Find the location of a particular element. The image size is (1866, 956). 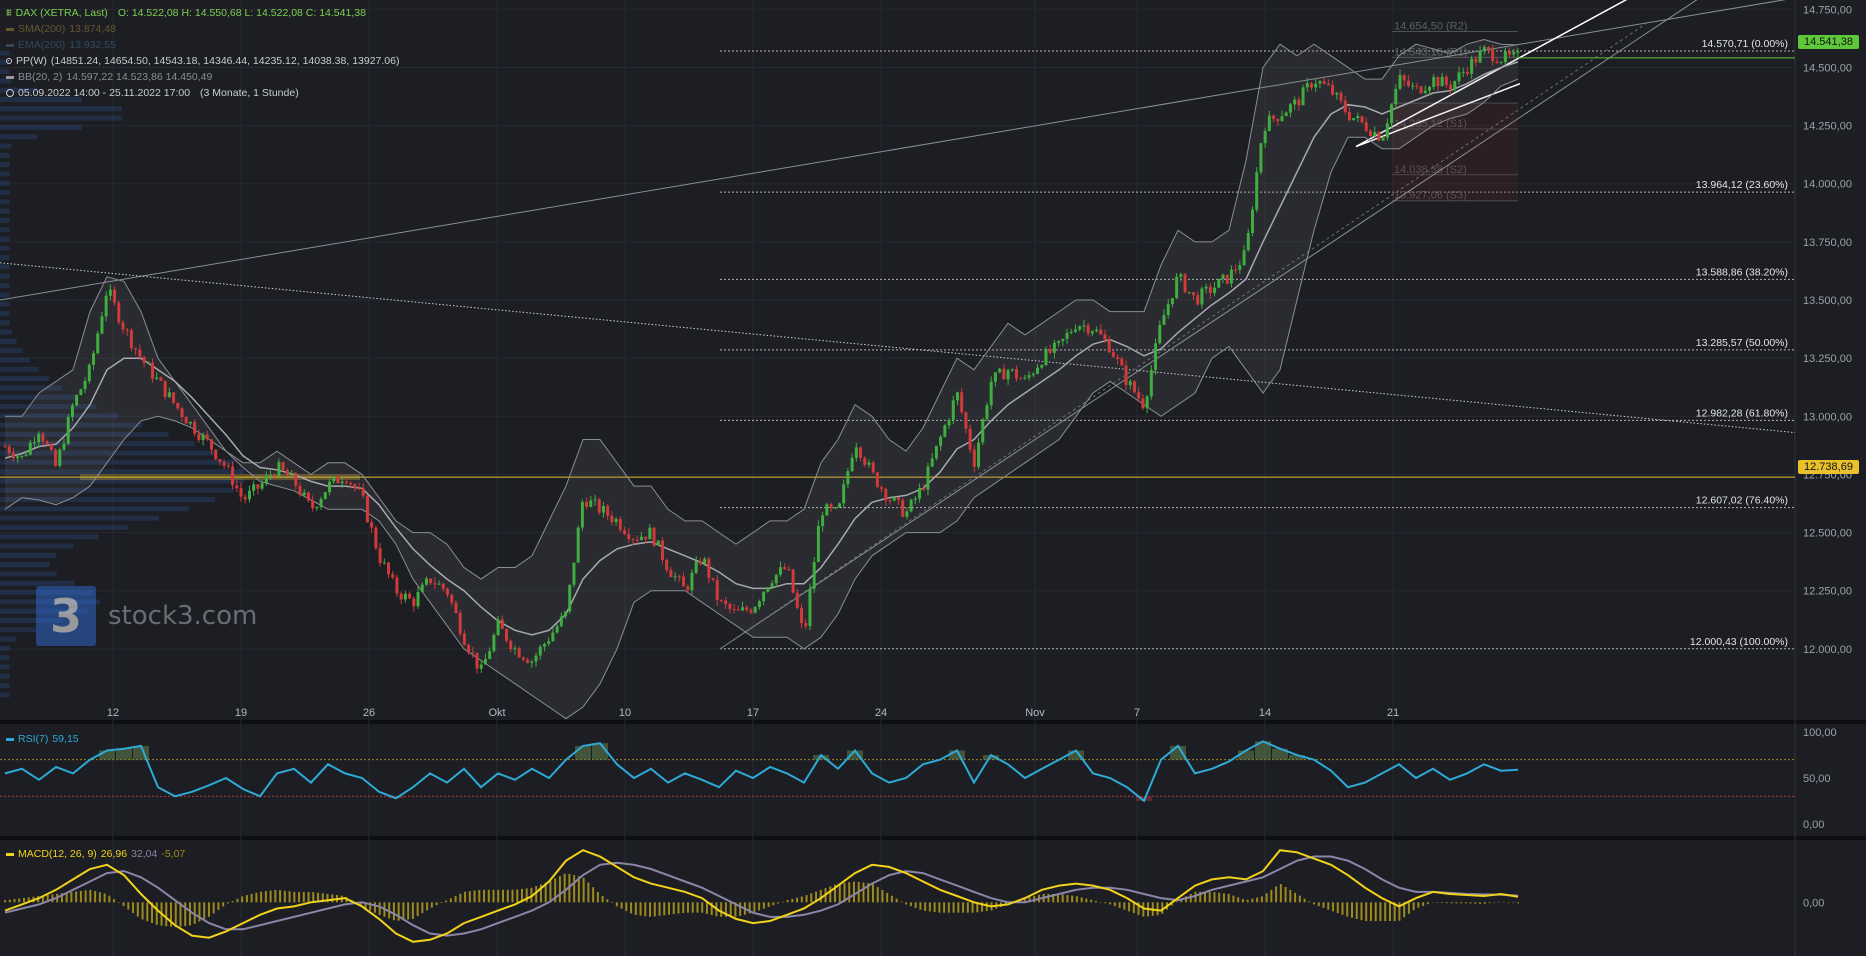

pivot-points-icon is located at coordinates (9, 61).